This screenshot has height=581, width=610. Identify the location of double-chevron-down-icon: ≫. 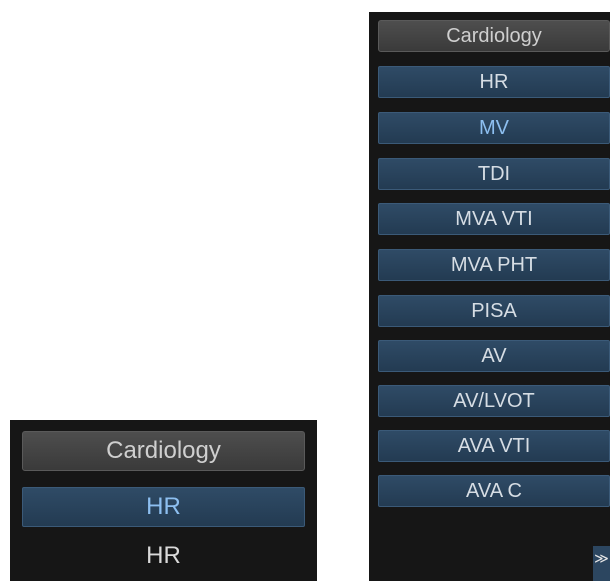
(601, 563).